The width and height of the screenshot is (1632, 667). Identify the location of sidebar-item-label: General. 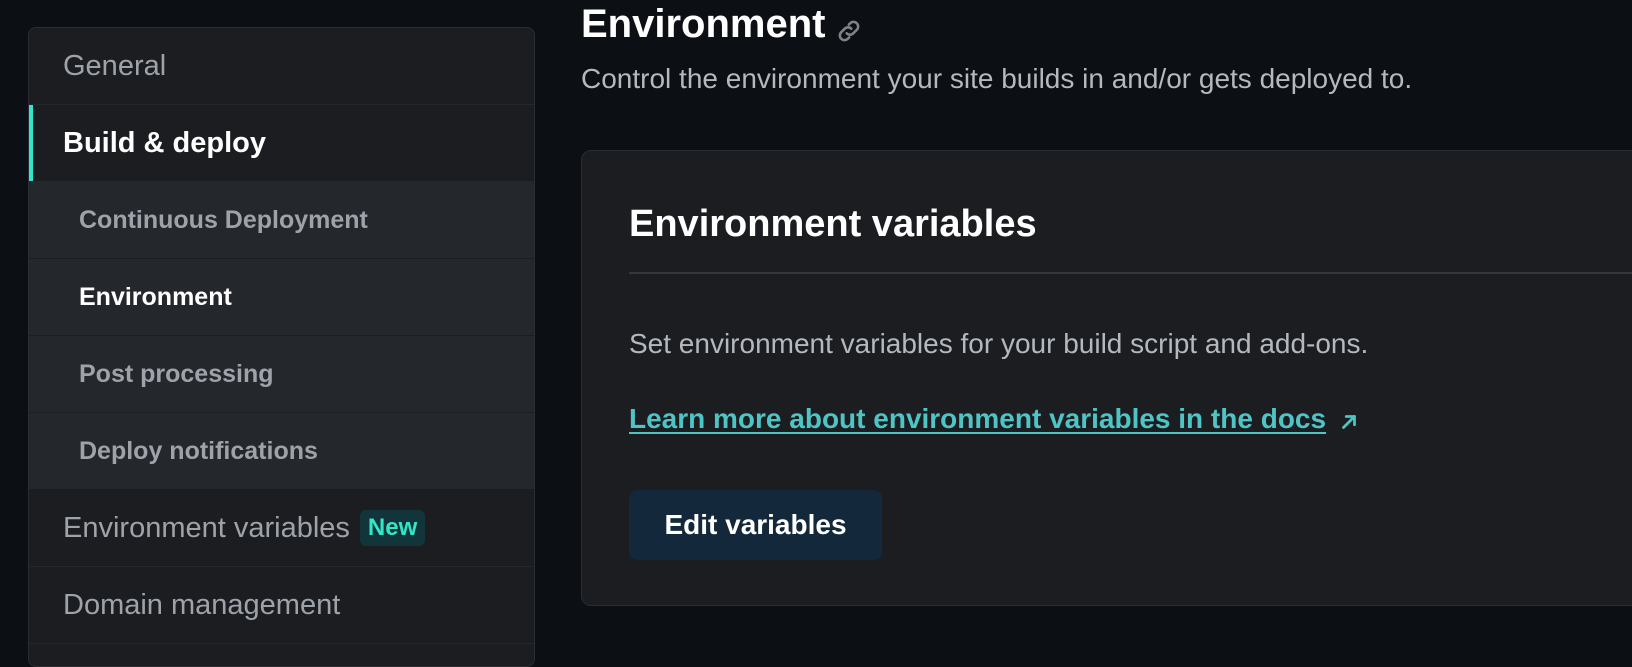
(115, 65).